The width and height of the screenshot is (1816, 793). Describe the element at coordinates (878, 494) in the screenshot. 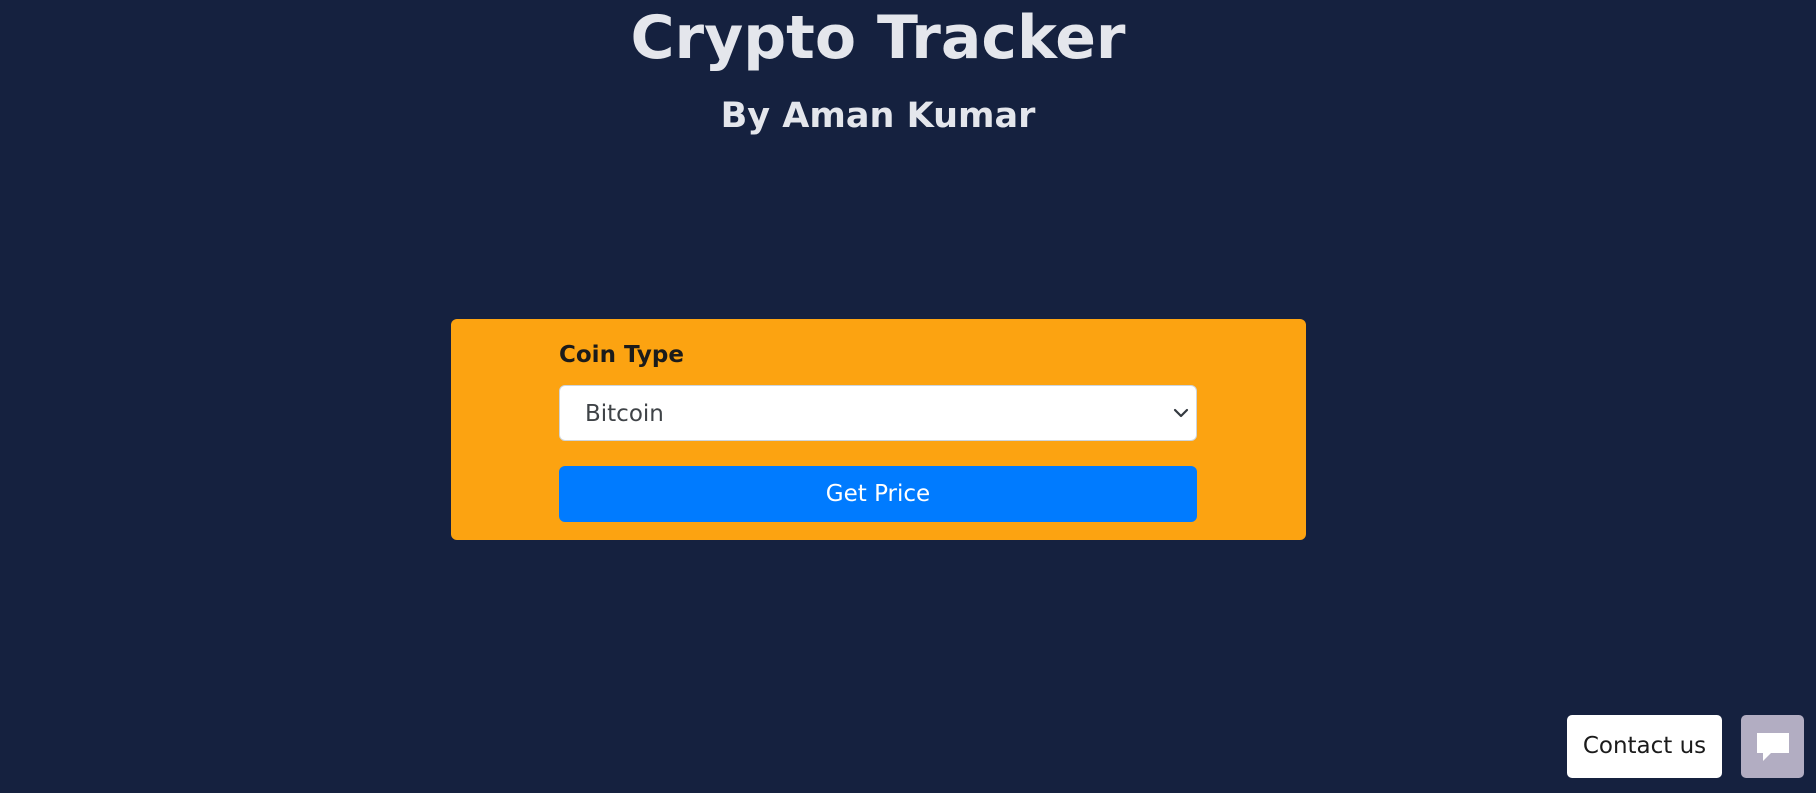

I see `get-price-button: Get Price` at that location.